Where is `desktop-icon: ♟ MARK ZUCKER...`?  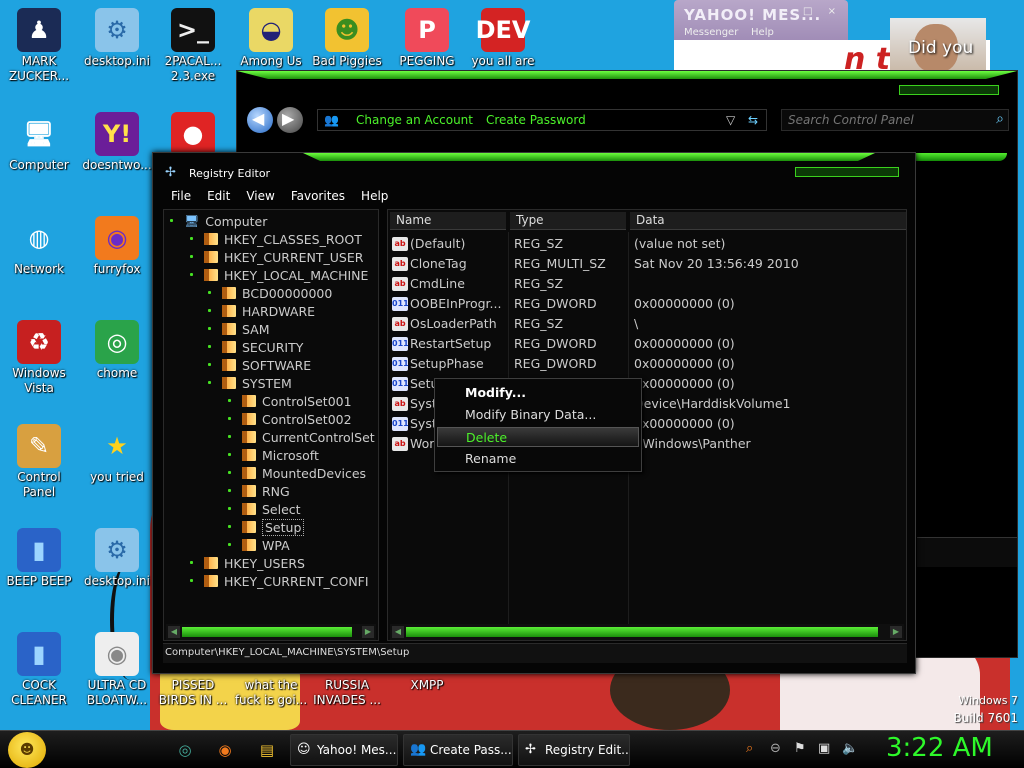
desktop-icon: ♟ MARK ZUCKER... is located at coordinates (39, 46).